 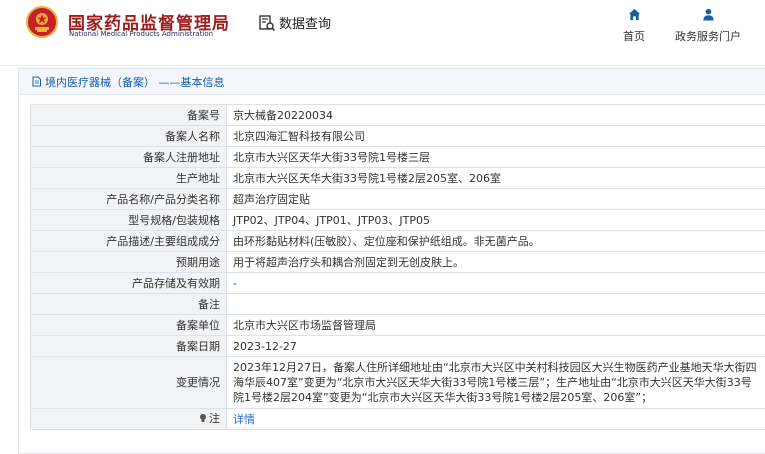 What do you see at coordinates (128, 325) in the screenshot?
I see `field-label: 备案单位` at bounding box center [128, 325].